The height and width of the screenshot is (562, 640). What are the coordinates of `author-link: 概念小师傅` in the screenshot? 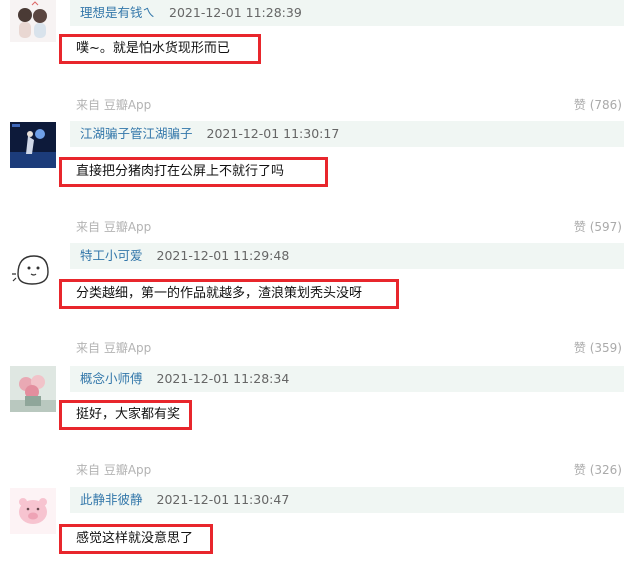 It's located at (111, 379).